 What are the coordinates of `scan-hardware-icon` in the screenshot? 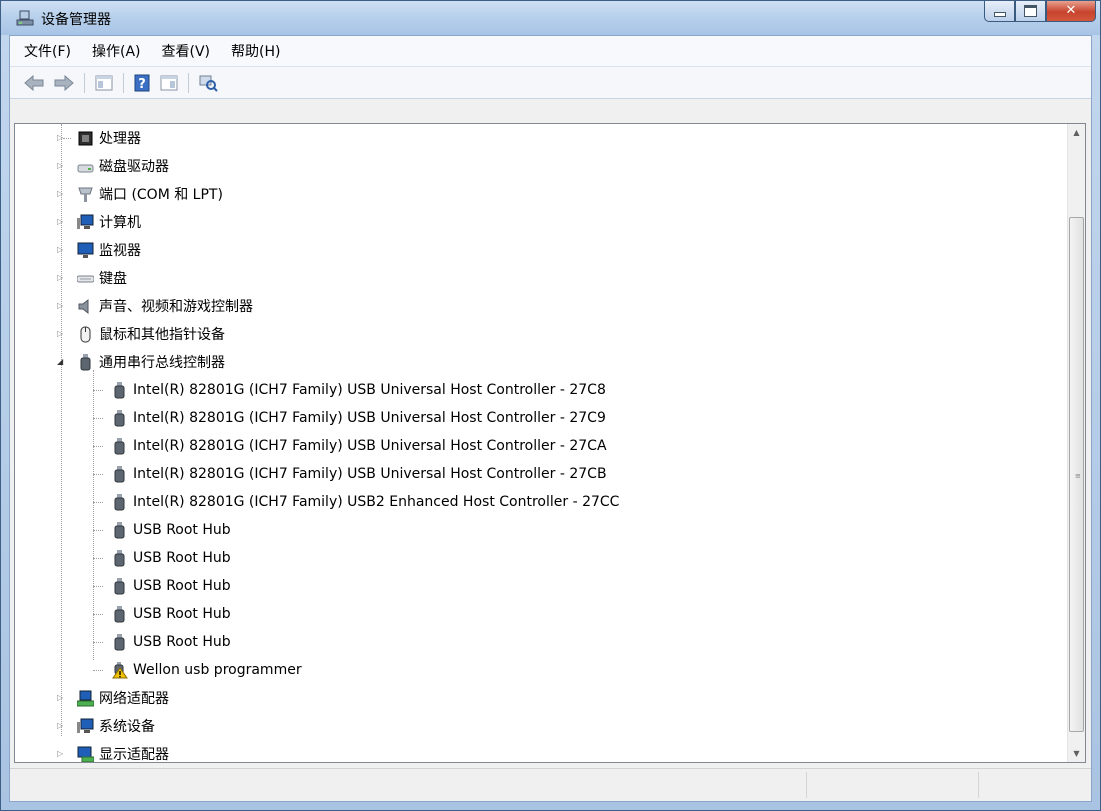 It's located at (208, 83).